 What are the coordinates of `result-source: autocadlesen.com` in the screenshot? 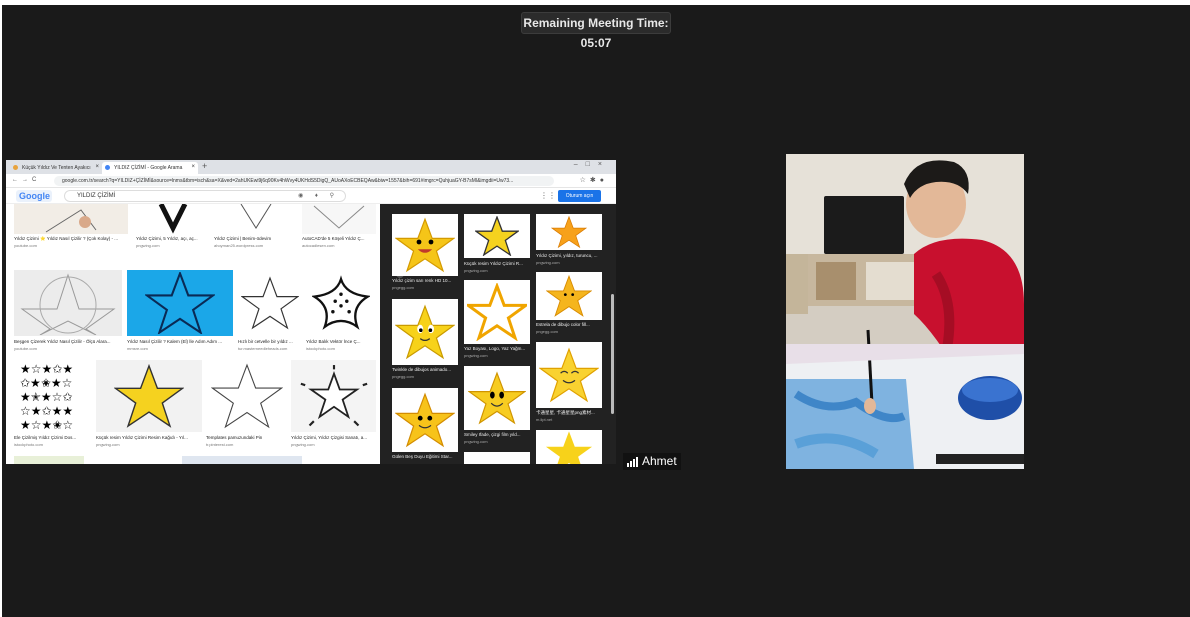 It's located at (318, 245).